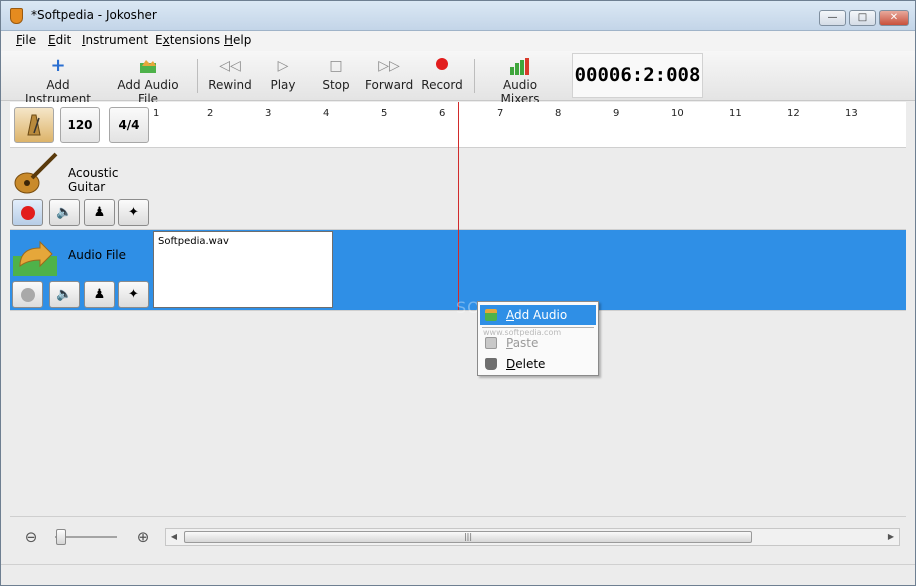 This screenshot has width=916, height=586. What do you see at coordinates (36, 173) in the screenshot?
I see `acoustic-guitar-icon` at bounding box center [36, 173].